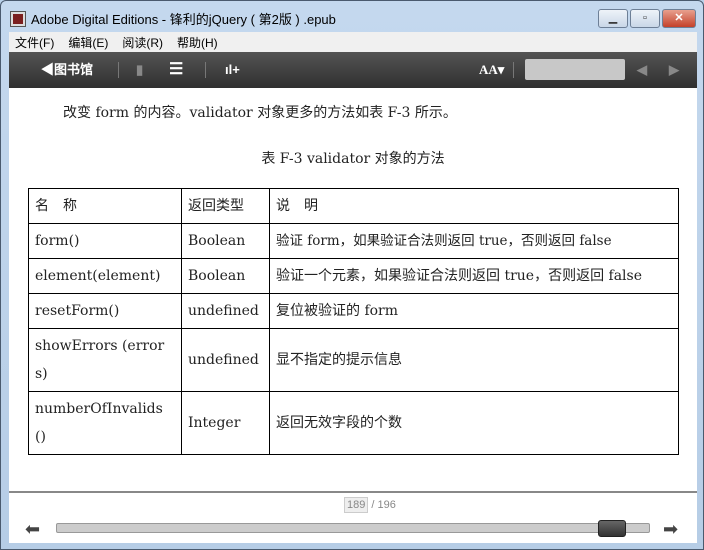  What do you see at coordinates (176, 70) in the screenshot?
I see `list-icon: ☰` at bounding box center [176, 70].